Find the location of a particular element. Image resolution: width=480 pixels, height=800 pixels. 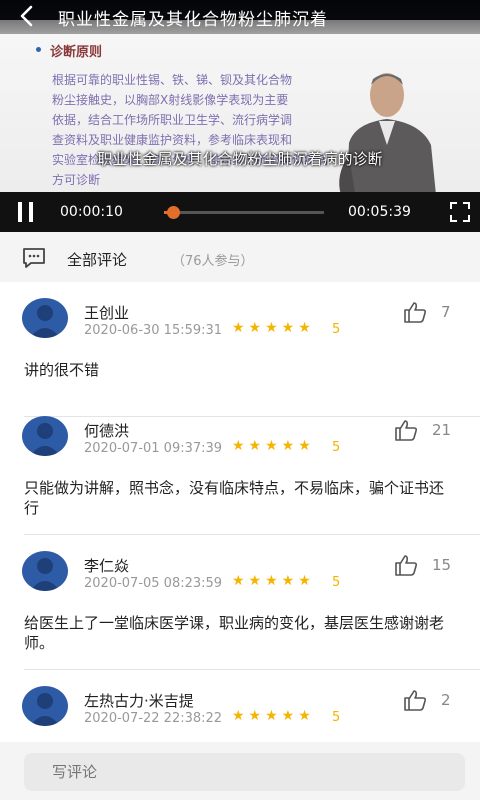

video-title-bar: 职业性金属及其化合物粉尘肺沉着 is located at coordinates (240, 17).